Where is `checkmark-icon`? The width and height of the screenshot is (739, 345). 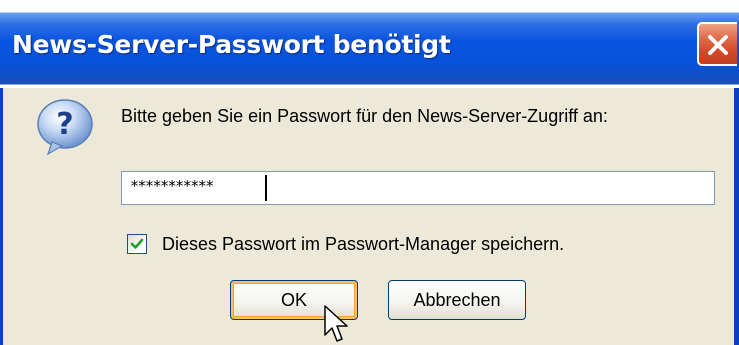 checkmark-icon is located at coordinates (137, 243).